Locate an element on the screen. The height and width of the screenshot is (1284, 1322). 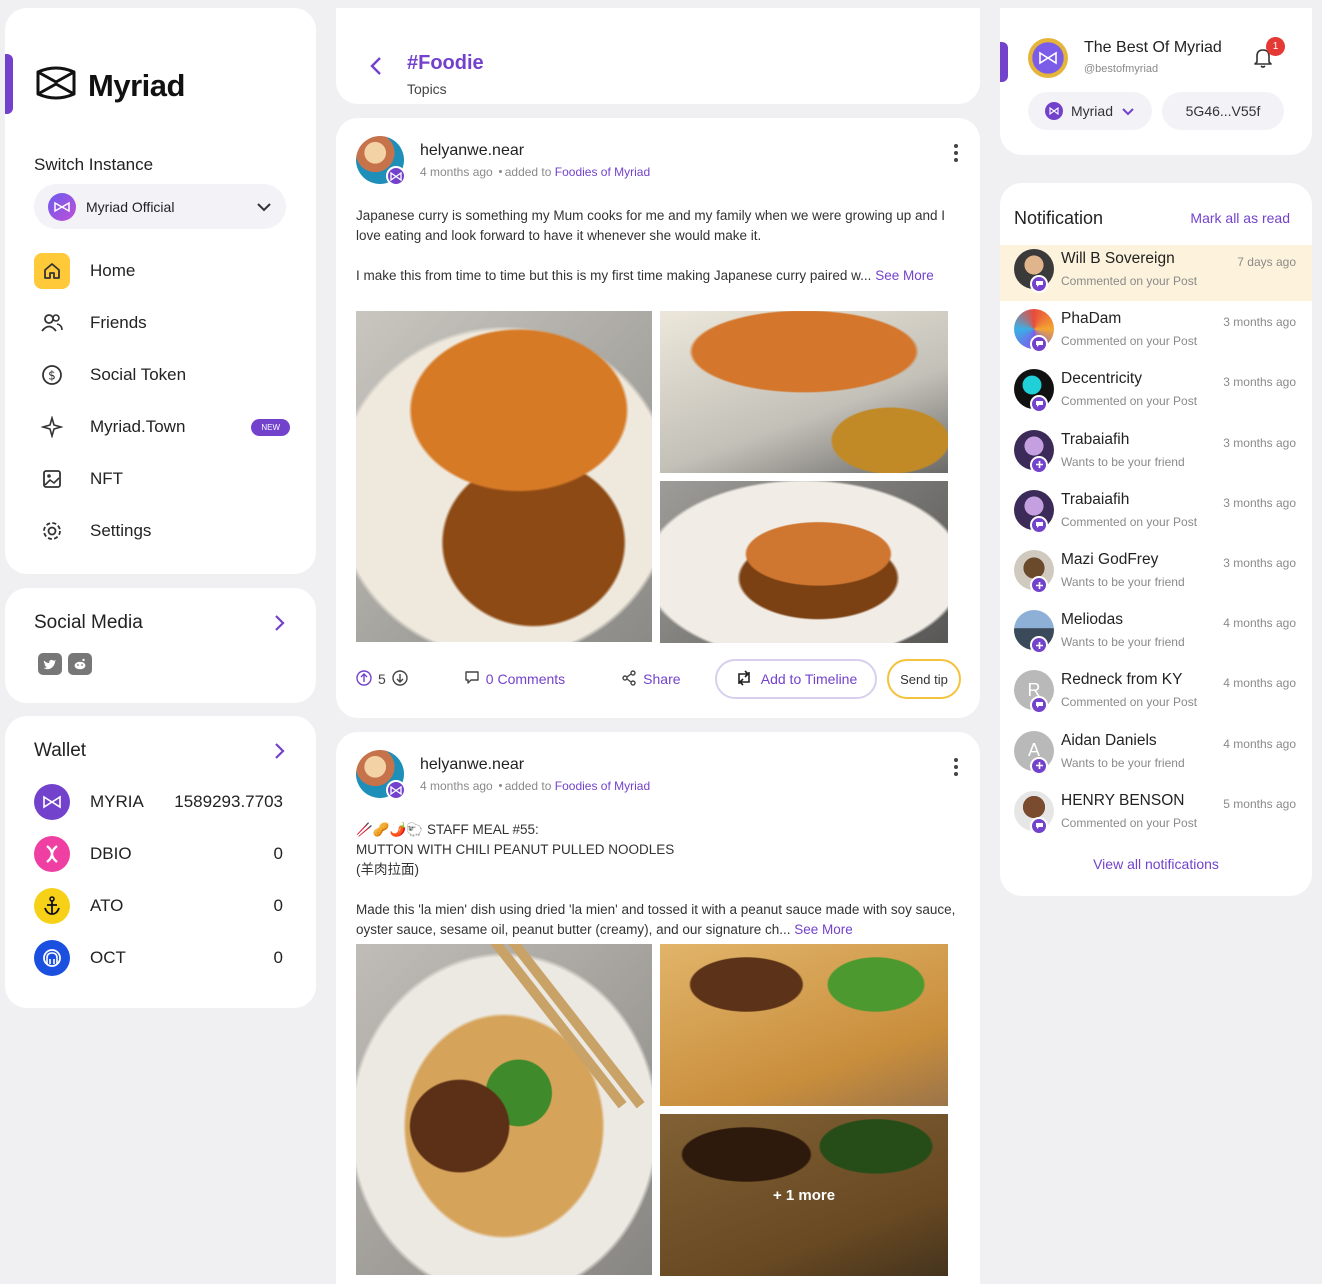
notification-user-name: Mazi GodFrey is located at coordinates (1110, 559).